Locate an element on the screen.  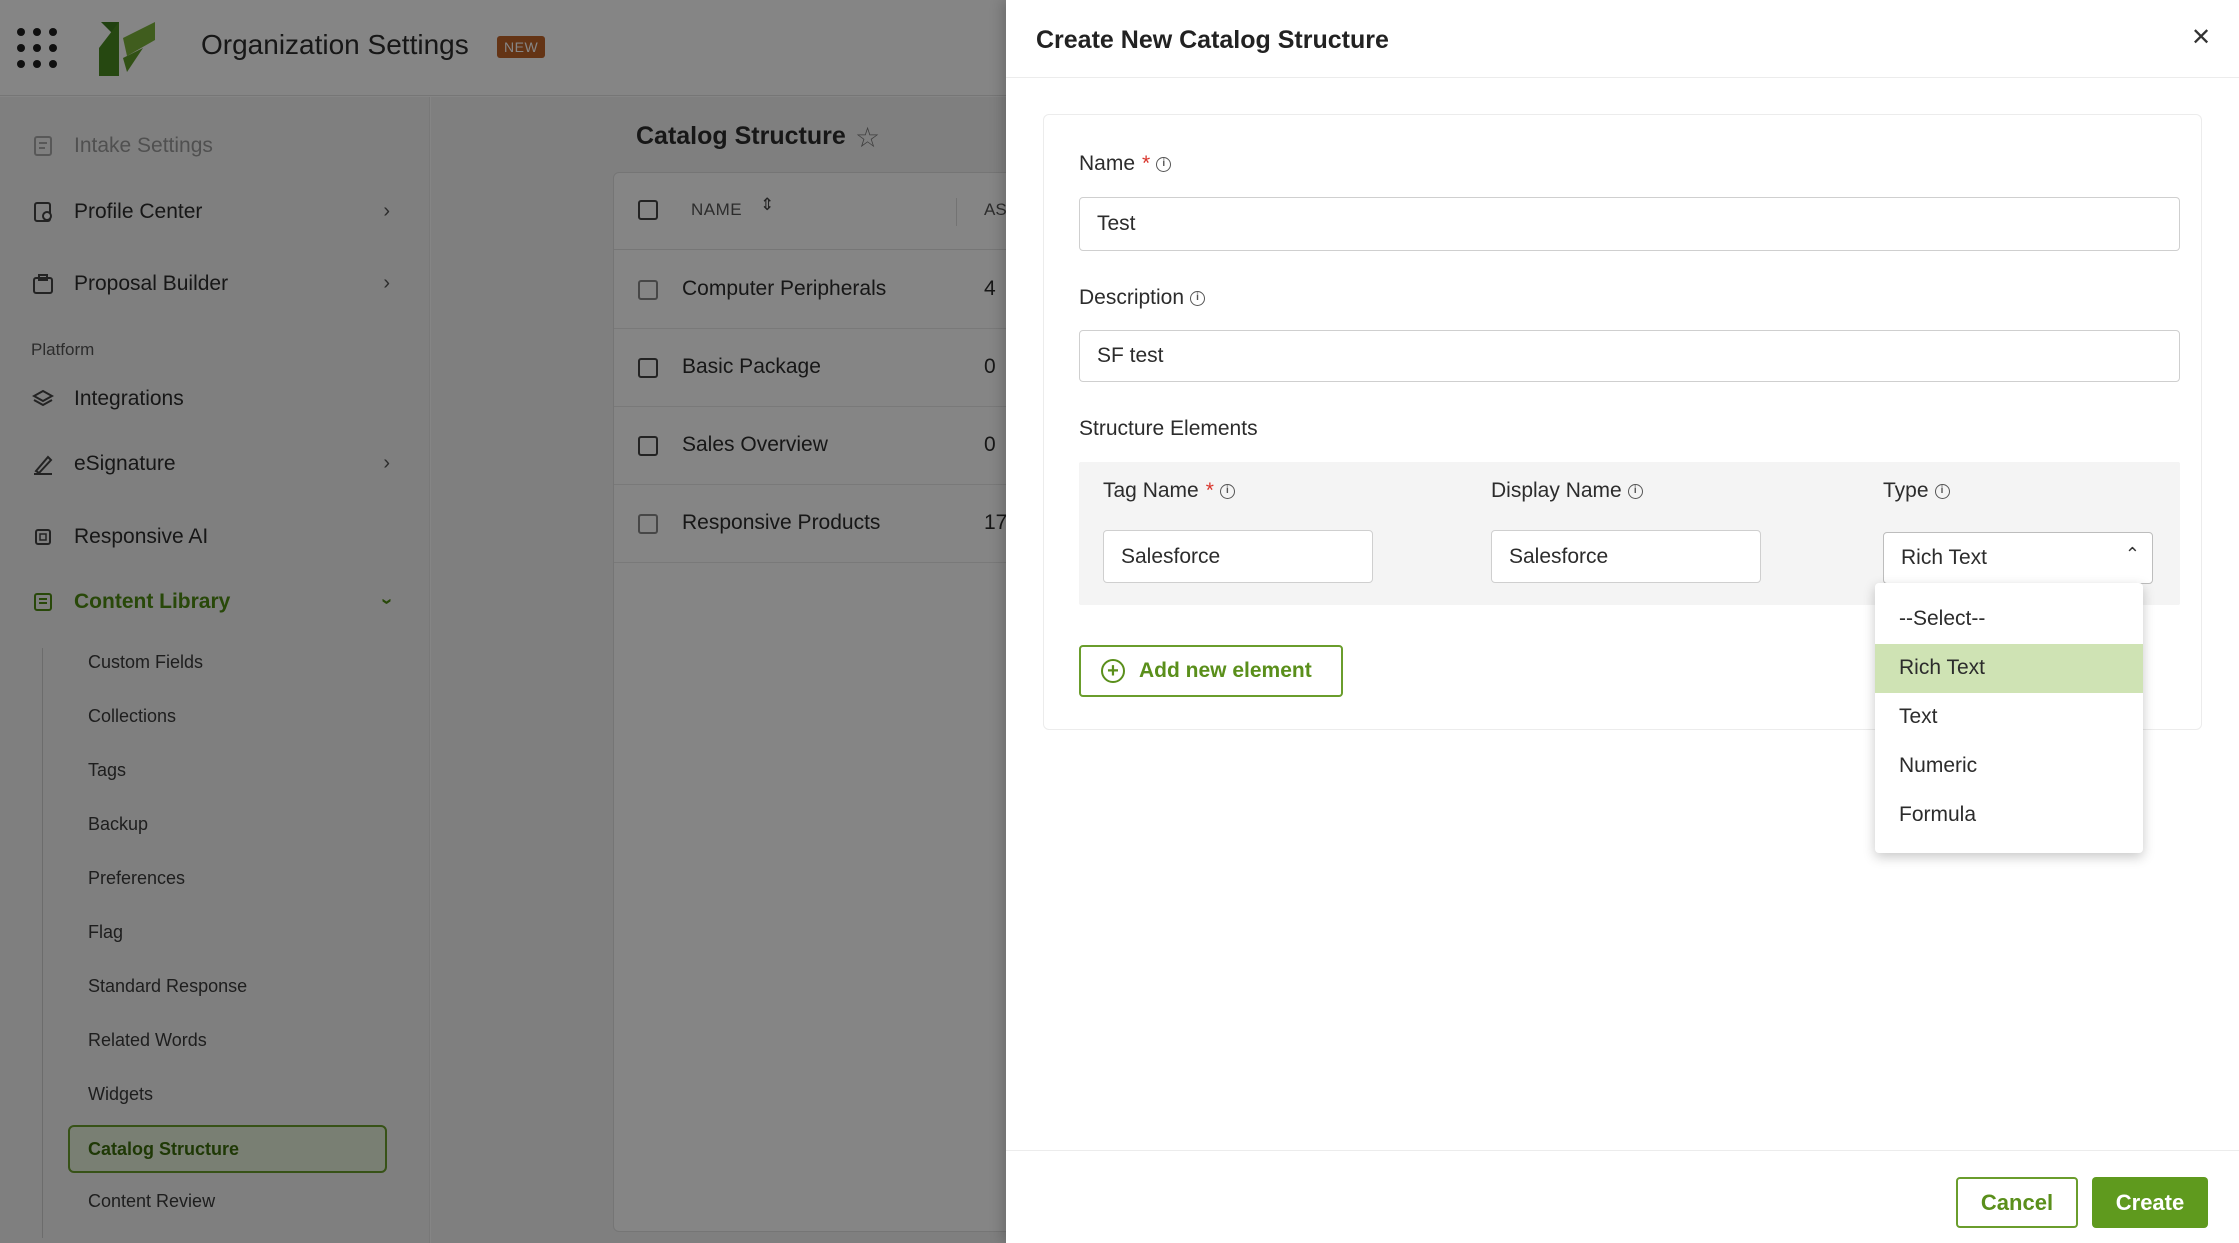
chevron-up-icon: ⌃ is located at coordinates (2132, 554).